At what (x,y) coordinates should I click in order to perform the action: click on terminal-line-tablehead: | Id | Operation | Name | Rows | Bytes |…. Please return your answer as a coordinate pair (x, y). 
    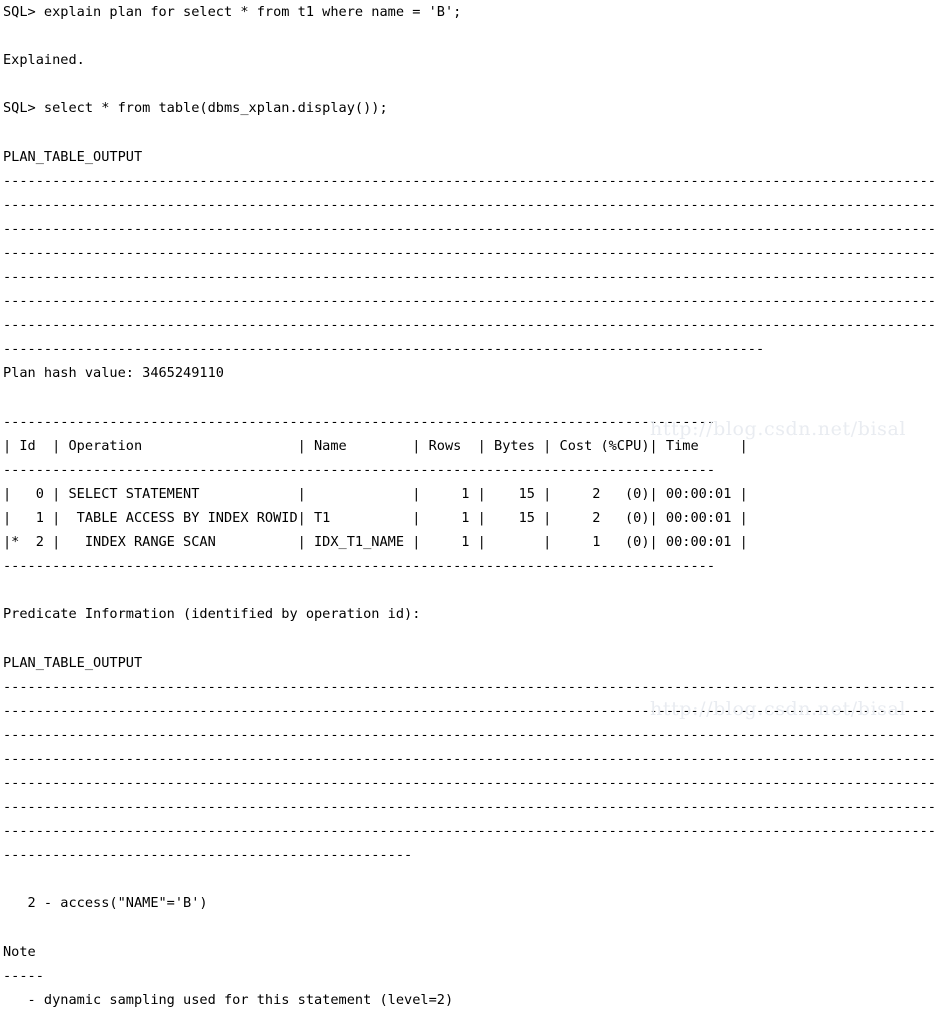
    Looking at the image, I should click on (375, 445).